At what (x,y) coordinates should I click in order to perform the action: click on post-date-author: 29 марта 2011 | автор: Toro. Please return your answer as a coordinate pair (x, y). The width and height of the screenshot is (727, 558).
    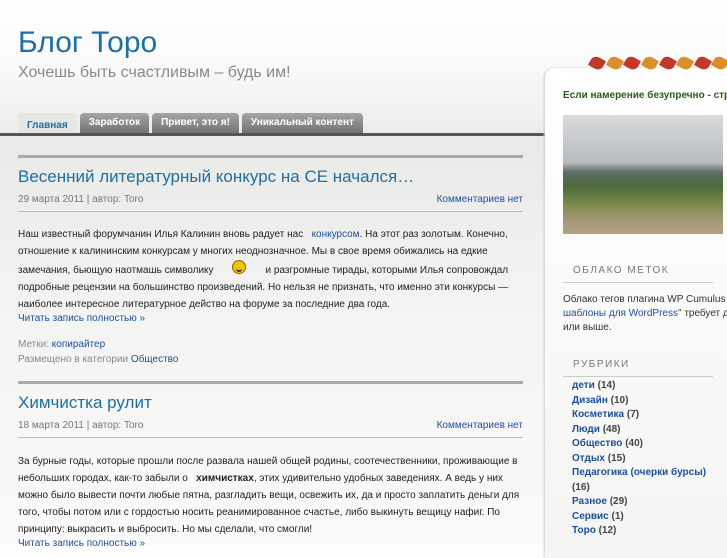
    Looking at the image, I should click on (81, 199).